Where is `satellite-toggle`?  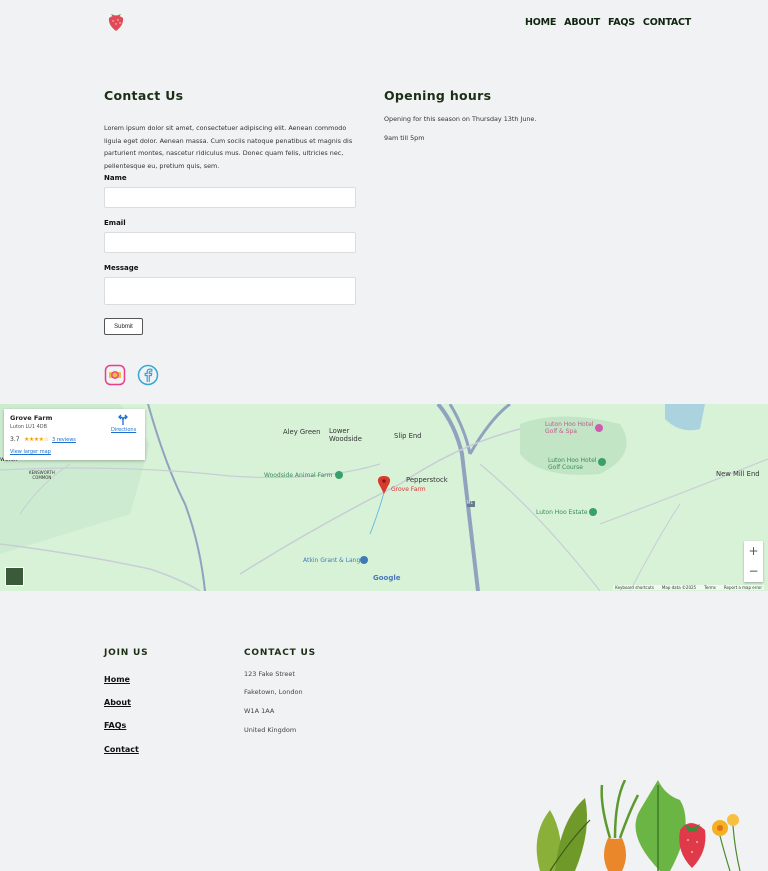 satellite-toggle is located at coordinates (14, 576).